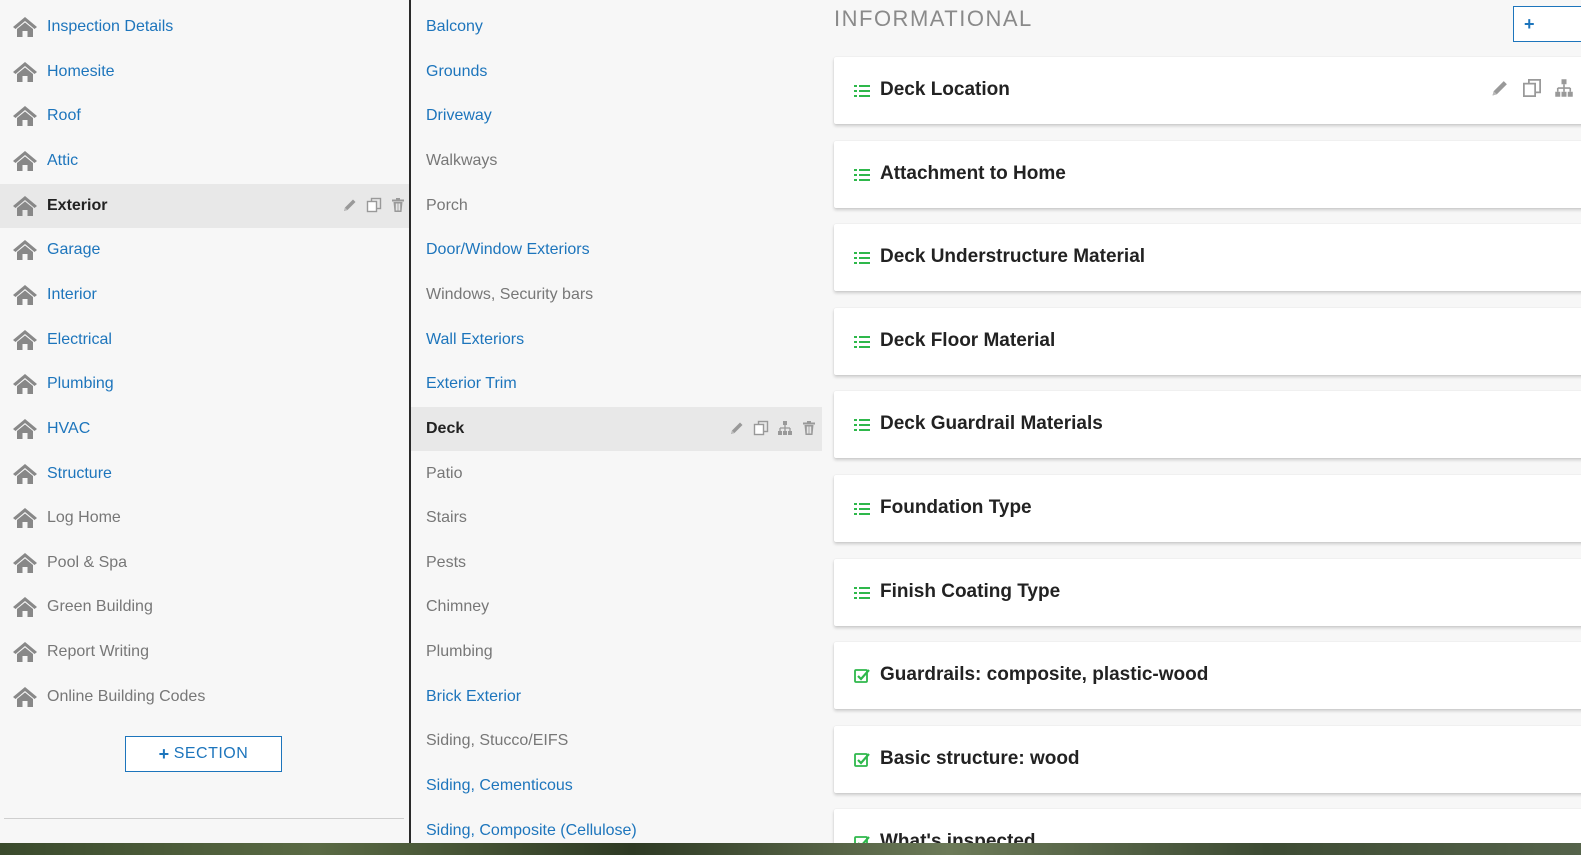 The image size is (1581, 855). Describe the element at coordinates (1207, 425) in the screenshot. I see `item-card: Deck Guardrail Materials` at that location.